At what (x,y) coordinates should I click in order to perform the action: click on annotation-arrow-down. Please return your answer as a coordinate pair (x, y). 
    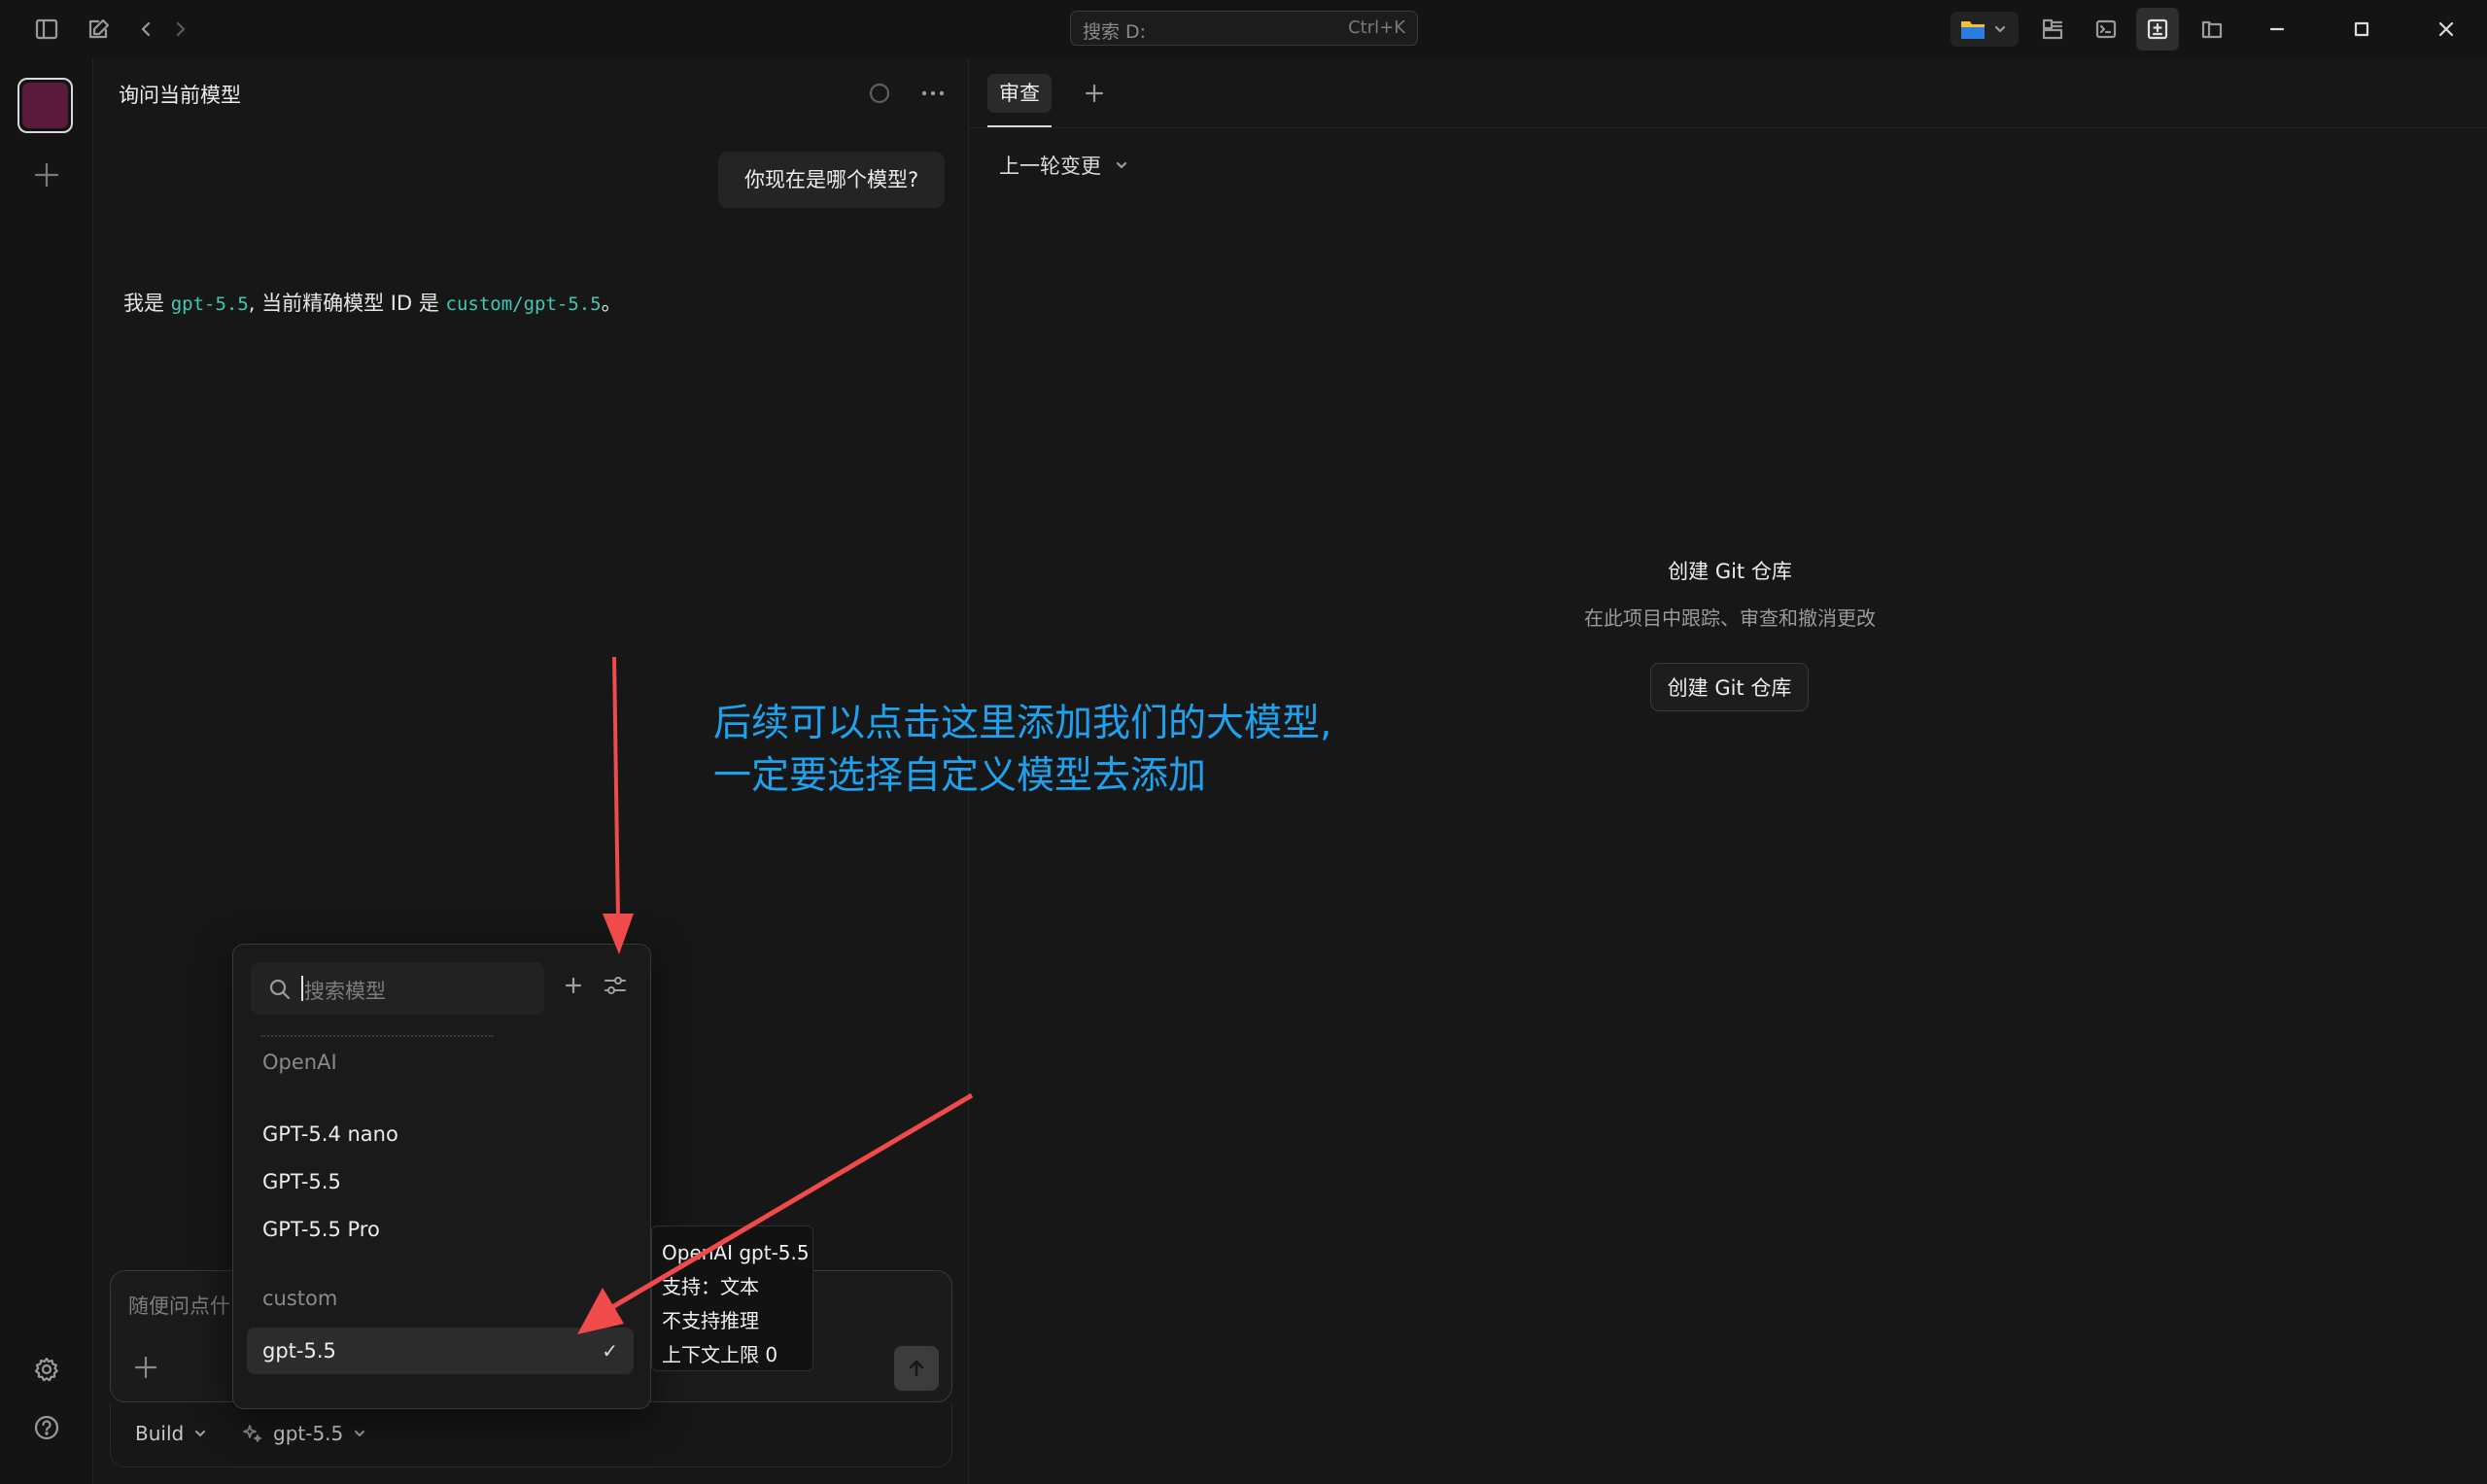
    Looking at the image, I should click on (616, 788).